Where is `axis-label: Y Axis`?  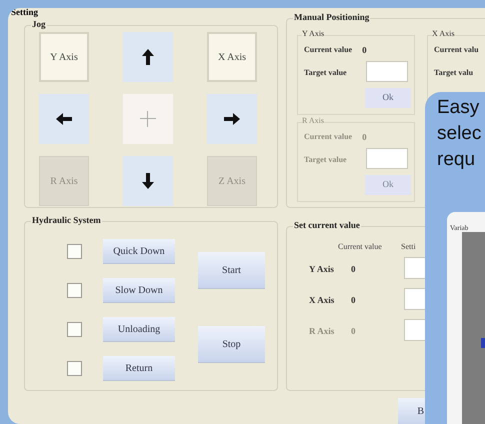
axis-label: Y Axis is located at coordinates (321, 269).